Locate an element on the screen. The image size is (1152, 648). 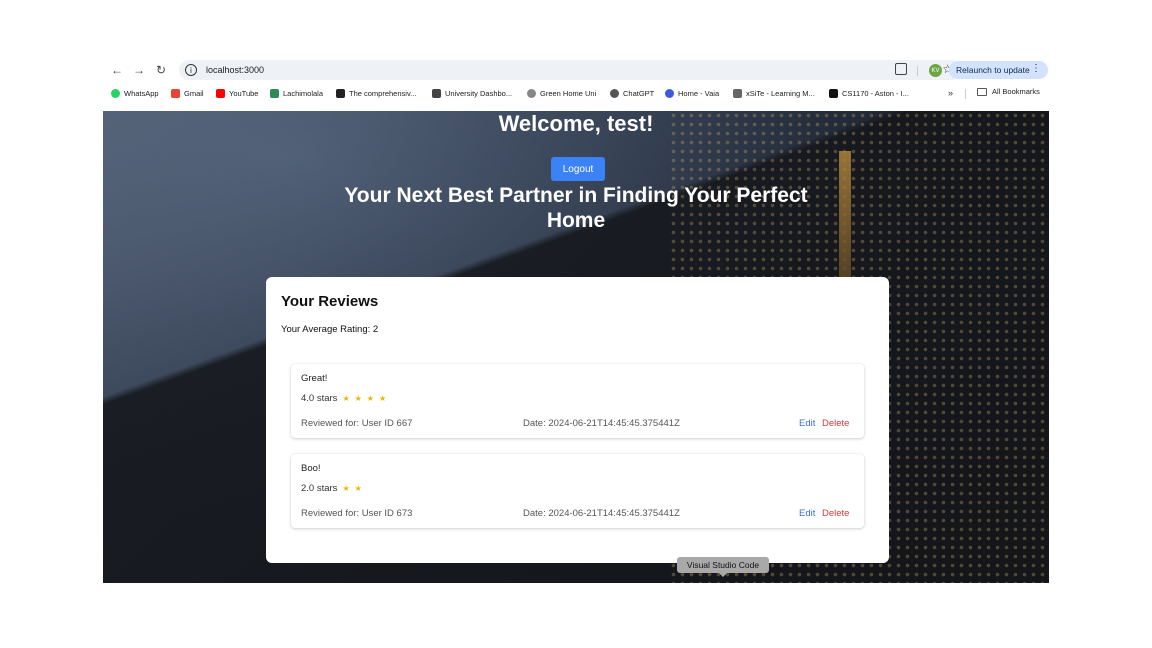
dock-tooltip: Visual Studio Code is located at coordinates (723, 565).